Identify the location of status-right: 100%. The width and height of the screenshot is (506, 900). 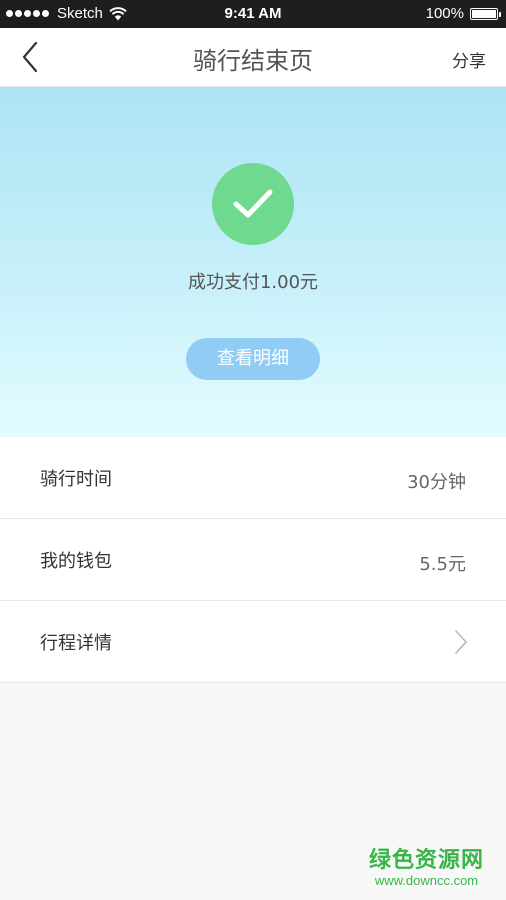
(463, 13).